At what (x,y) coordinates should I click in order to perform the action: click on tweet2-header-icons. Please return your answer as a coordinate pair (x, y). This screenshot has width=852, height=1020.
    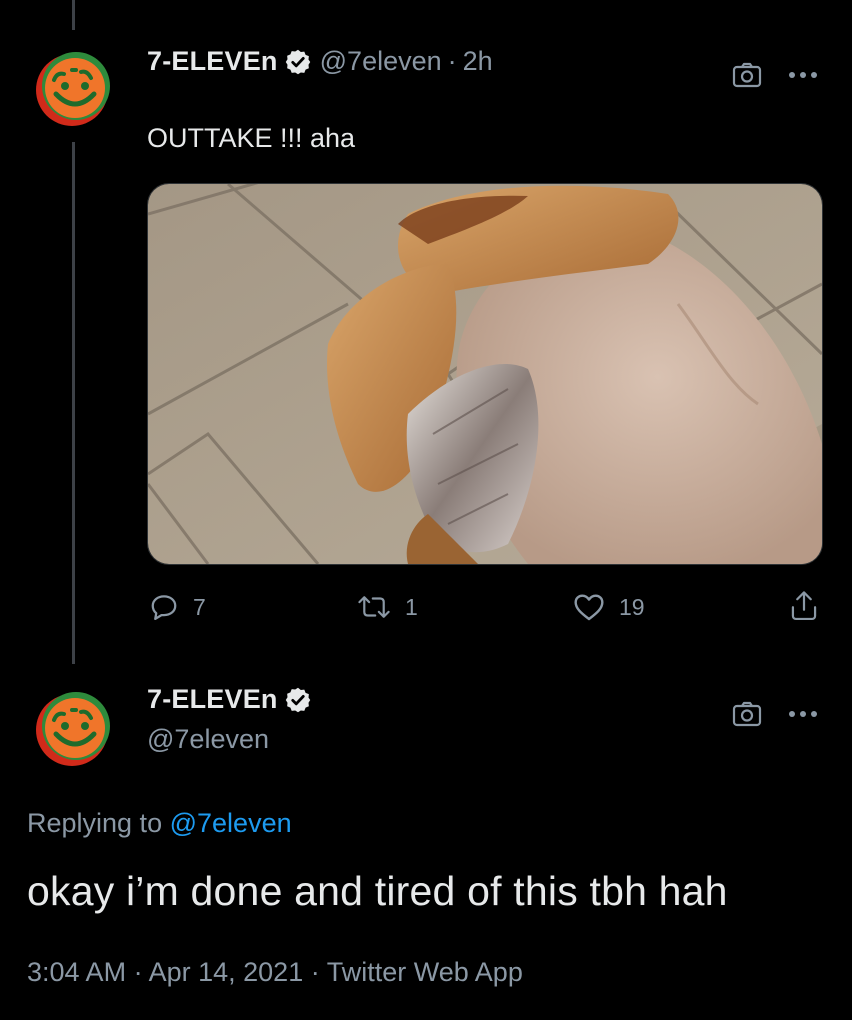
    Looking at the image, I should click on (775, 714).